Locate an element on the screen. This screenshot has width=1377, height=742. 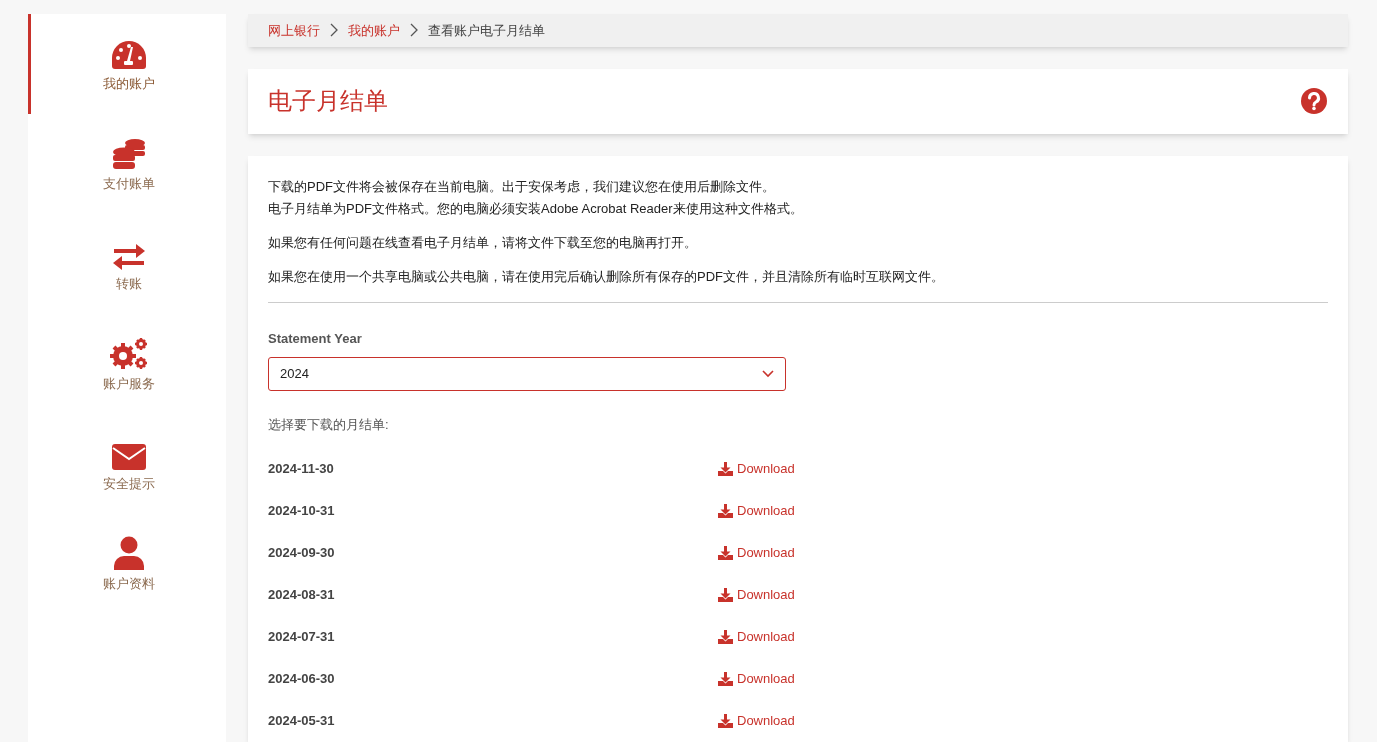
statement-date: 2024-10-31 is located at coordinates (302, 511).